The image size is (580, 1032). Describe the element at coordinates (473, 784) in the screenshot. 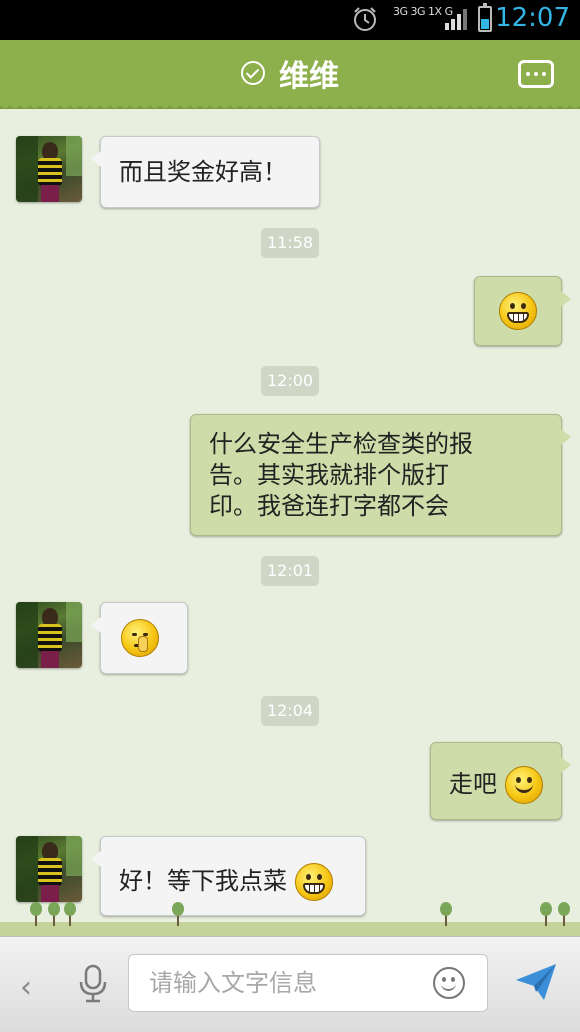

I see `message-text: 走吧` at that location.